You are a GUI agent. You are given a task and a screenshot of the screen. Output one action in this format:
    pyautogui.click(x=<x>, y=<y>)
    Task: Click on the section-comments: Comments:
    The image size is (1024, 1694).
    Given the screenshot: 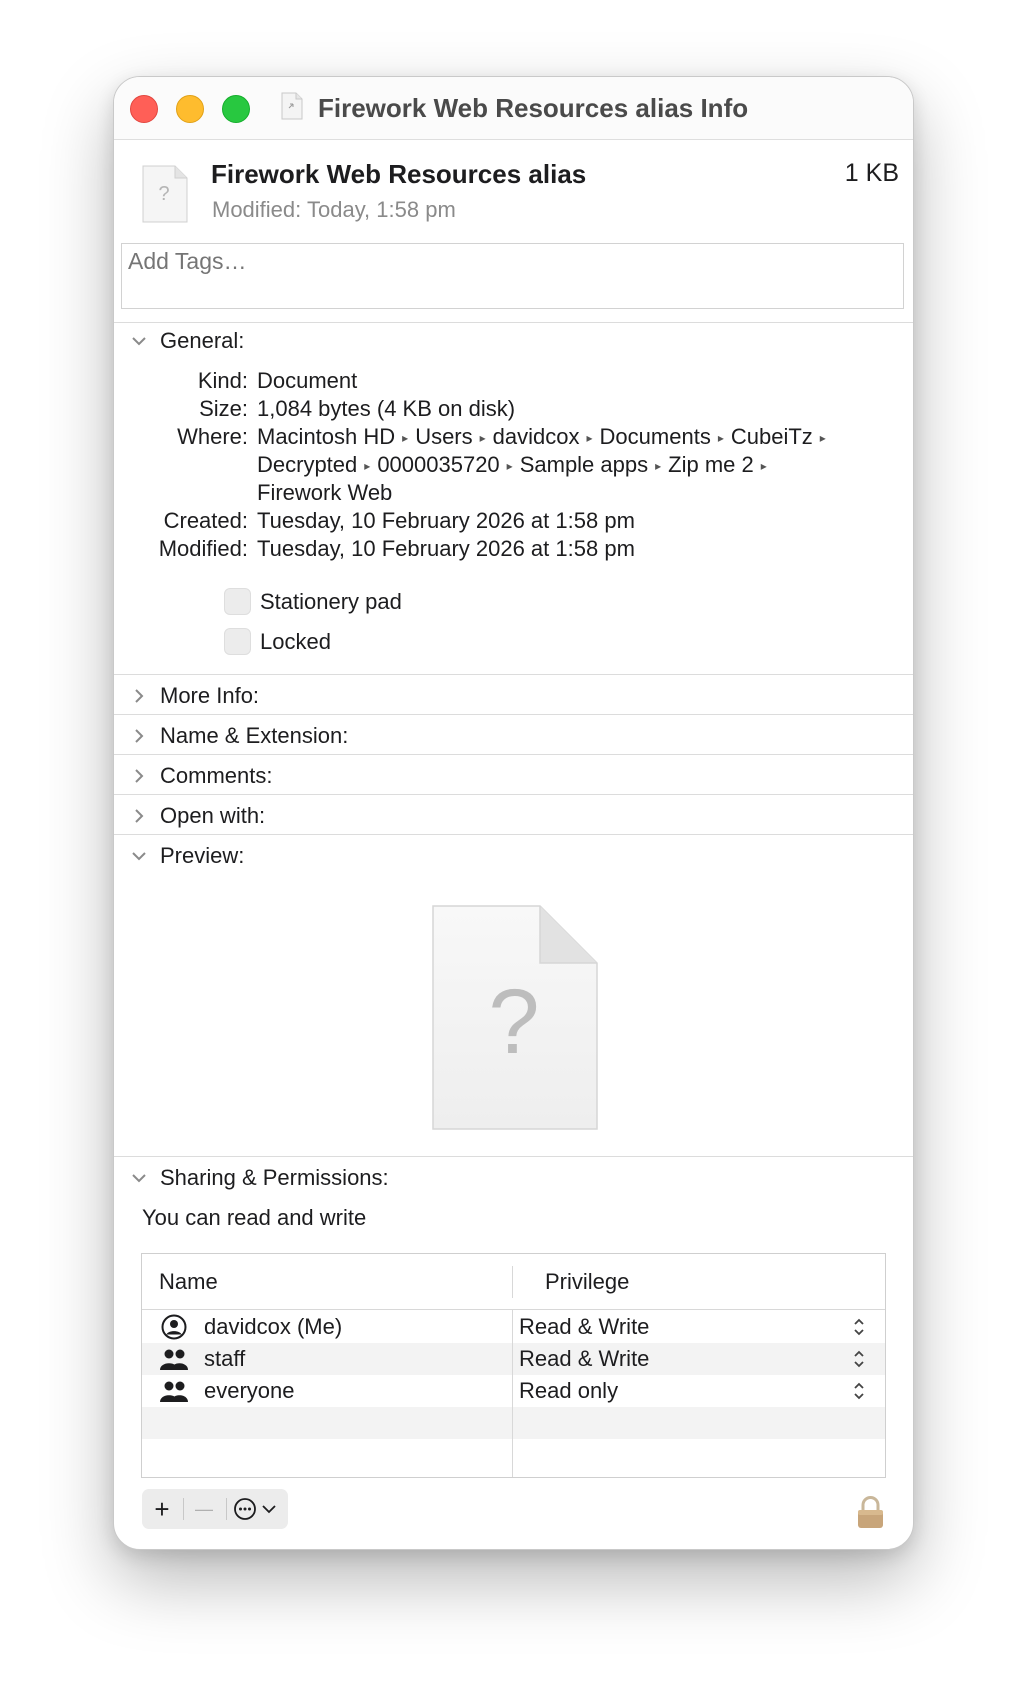 What is the action you would take?
    pyautogui.click(x=200, y=776)
    